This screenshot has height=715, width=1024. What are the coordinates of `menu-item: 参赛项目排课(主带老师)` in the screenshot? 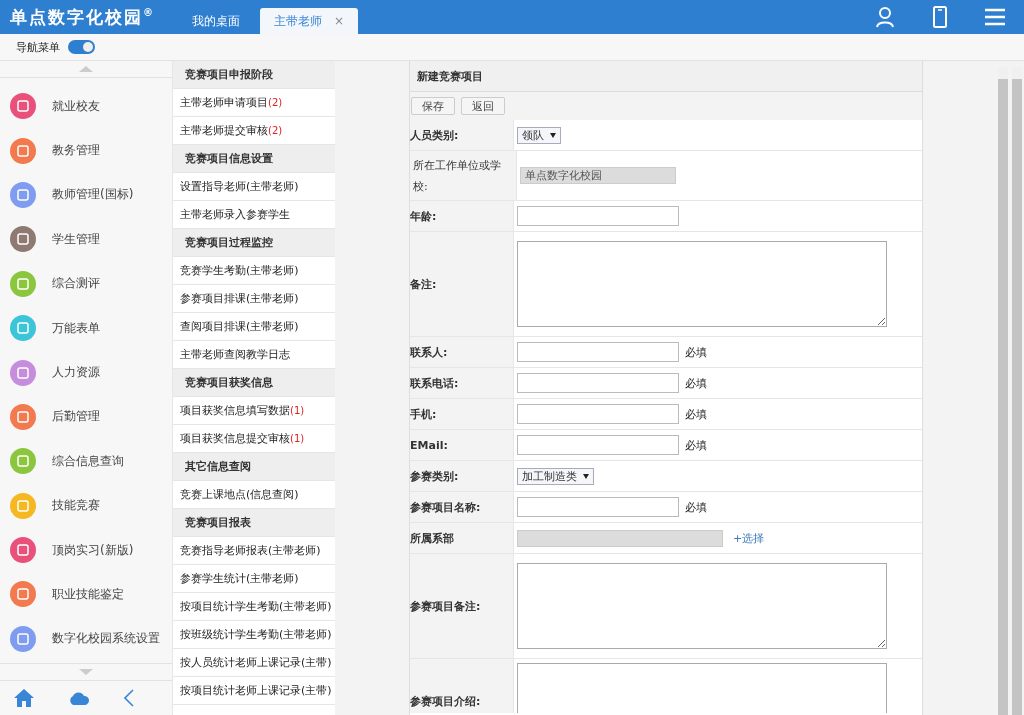 It's located at (254, 299).